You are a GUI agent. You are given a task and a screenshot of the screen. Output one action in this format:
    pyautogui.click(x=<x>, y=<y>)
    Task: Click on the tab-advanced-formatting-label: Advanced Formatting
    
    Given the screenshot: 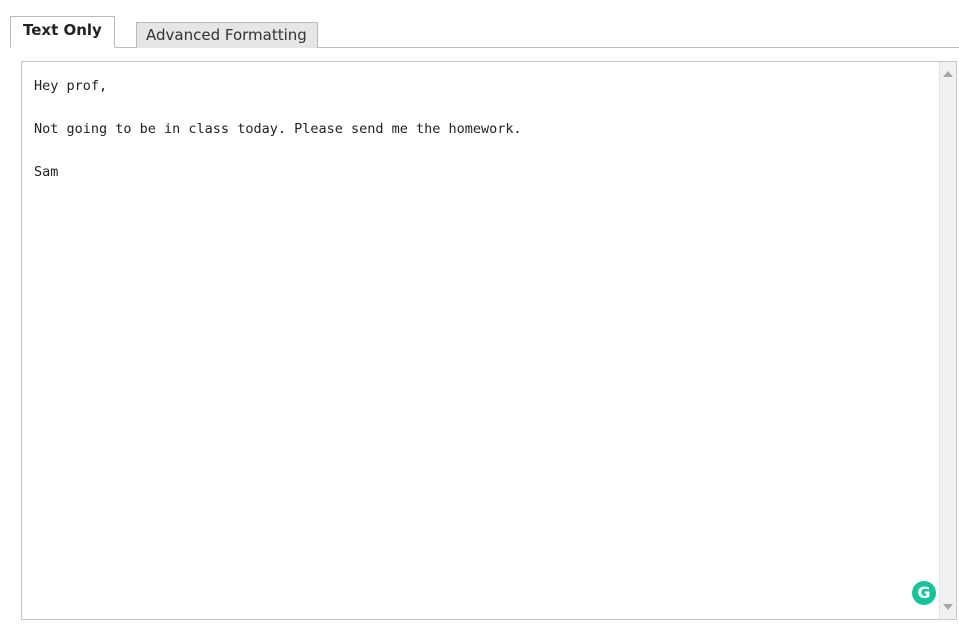 What is the action you would take?
    pyautogui.click(x=226, y=35)
    